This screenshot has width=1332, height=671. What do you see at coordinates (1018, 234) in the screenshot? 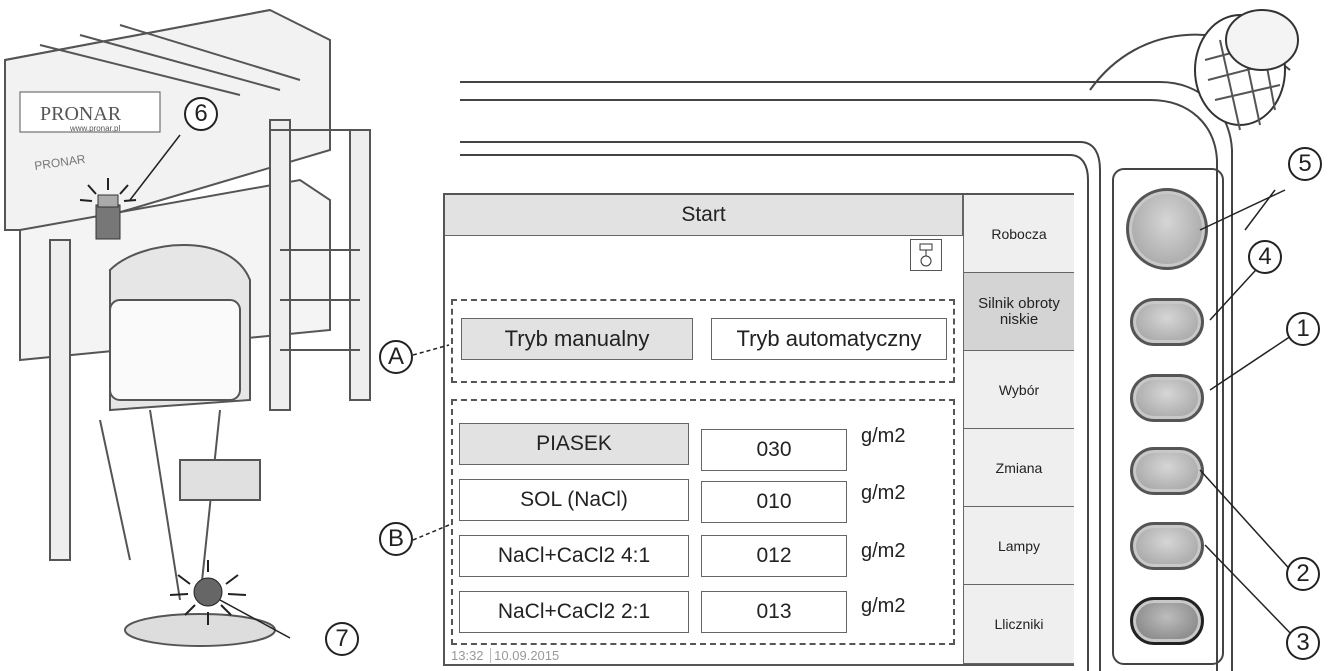
I see `menu-robocza: Robocza` at bounding box center [1018, 234].